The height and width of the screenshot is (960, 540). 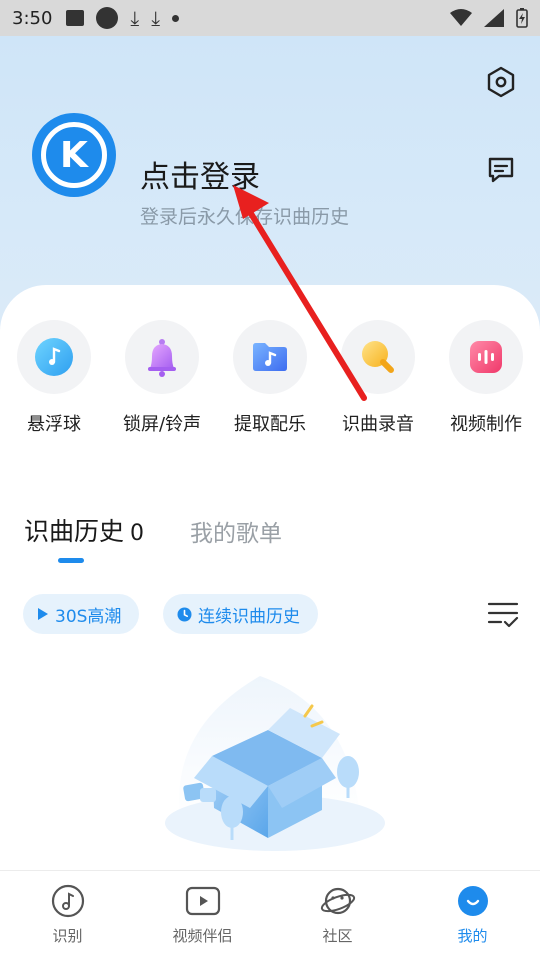 What do you see at coordinates (275, 763) in the screenshot?
I see `empty-box-illustration` at bounding box center [275, 763].